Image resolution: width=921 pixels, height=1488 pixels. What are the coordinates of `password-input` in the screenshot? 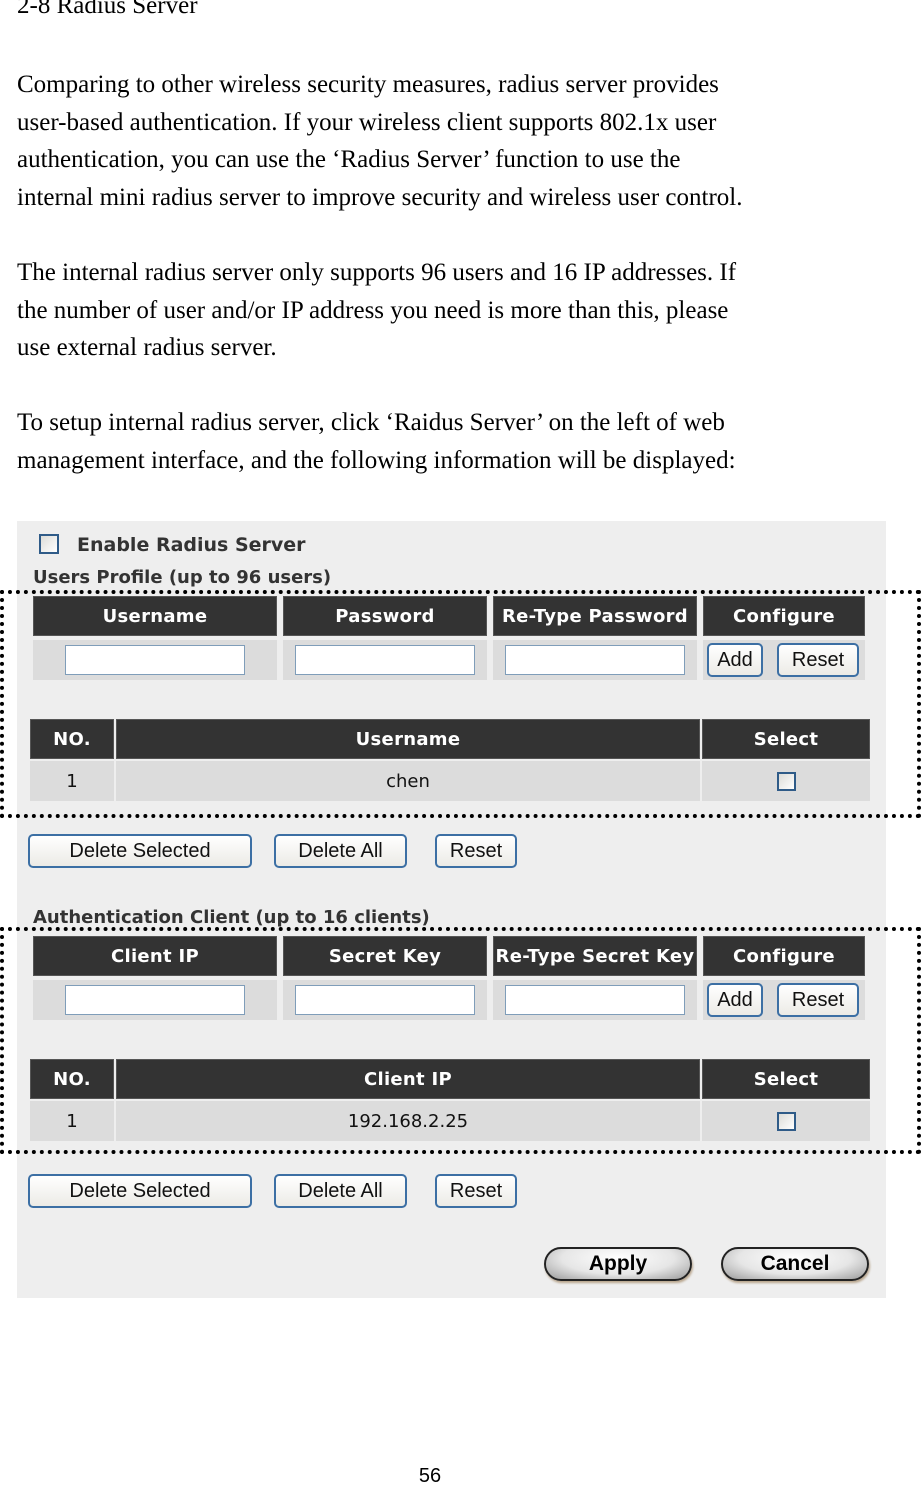 It's located at (385, 660).